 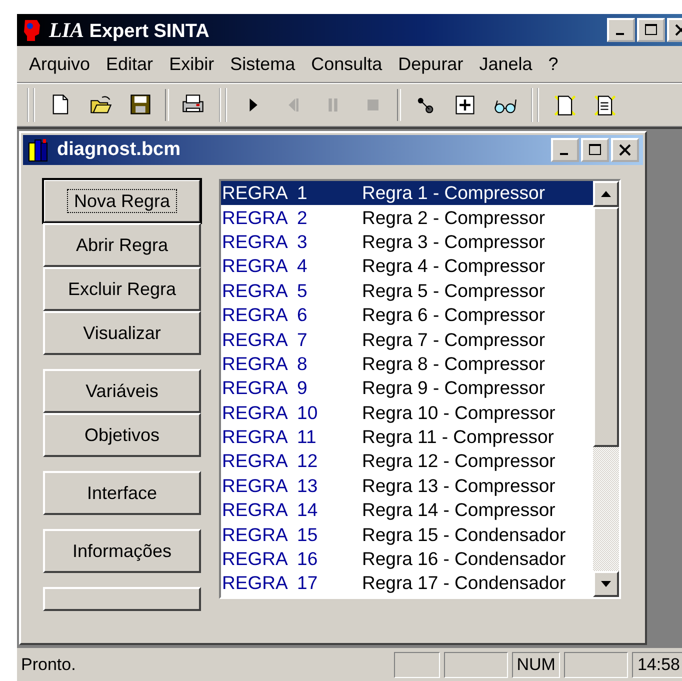 I want to click on rule-row: REGRA 7 Regra 7 - Compressor, so click(x=407, y=339).